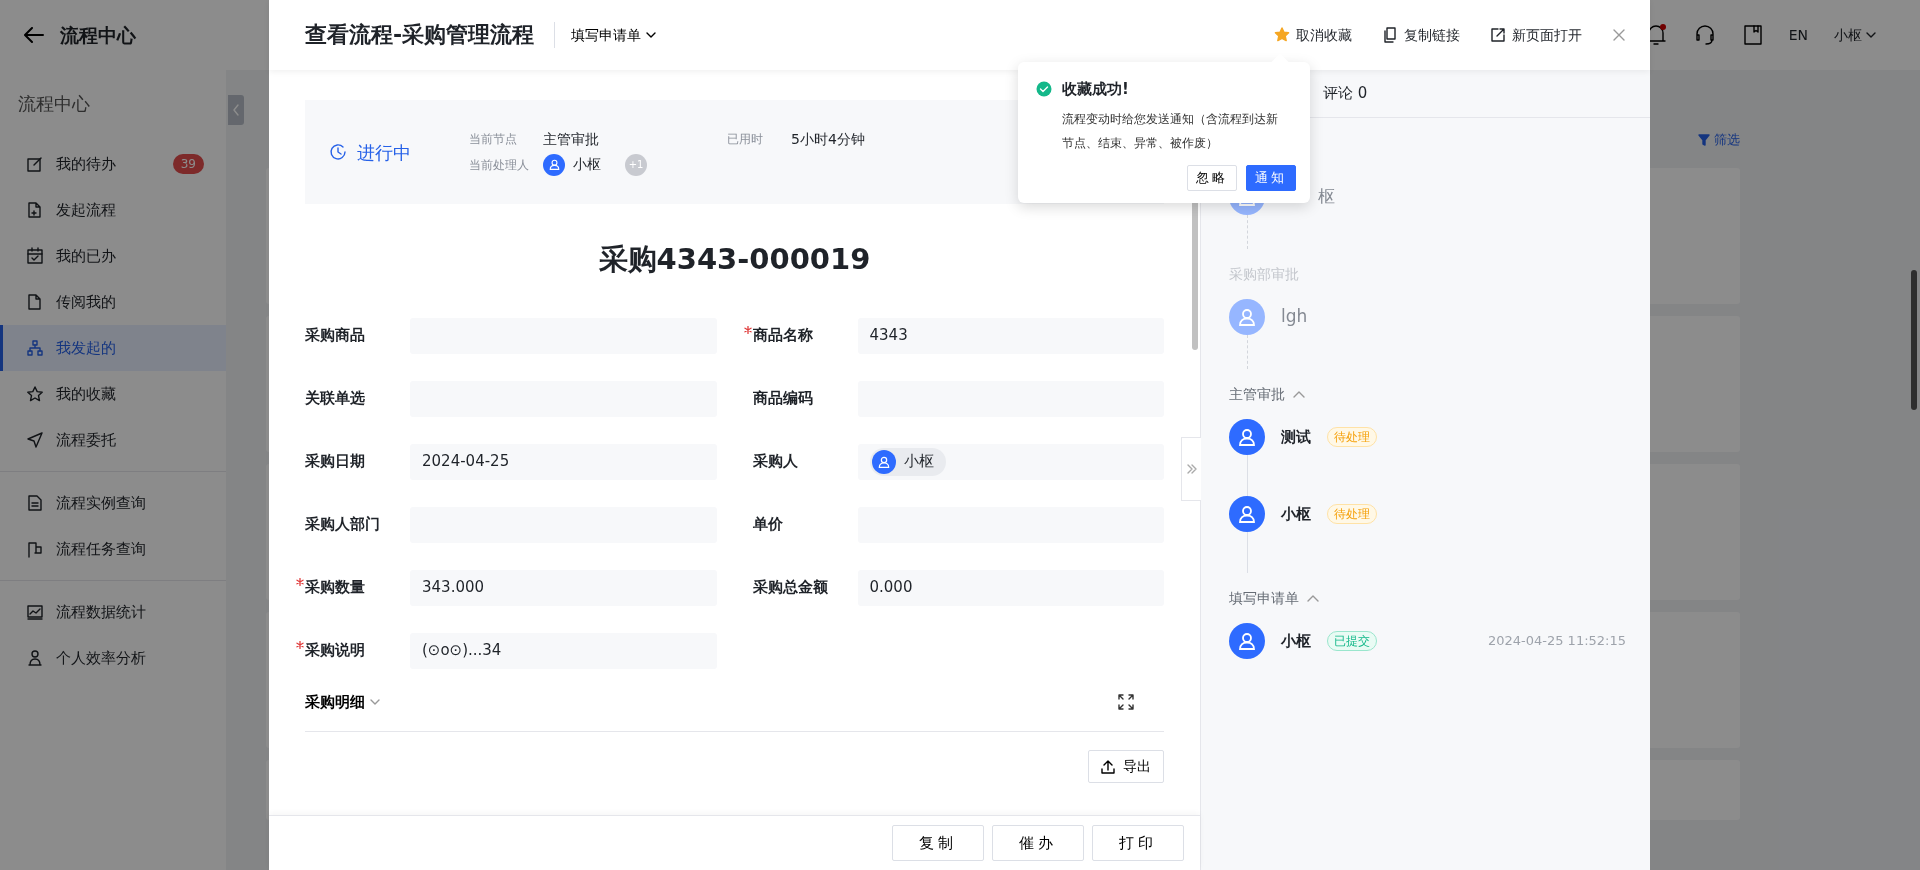 Image resolution: width=1920 pixels, height=870 pixels. Describe the element at coordinates (335, 399) in the screenshot. I see `field-label: 关联单选` at that location.